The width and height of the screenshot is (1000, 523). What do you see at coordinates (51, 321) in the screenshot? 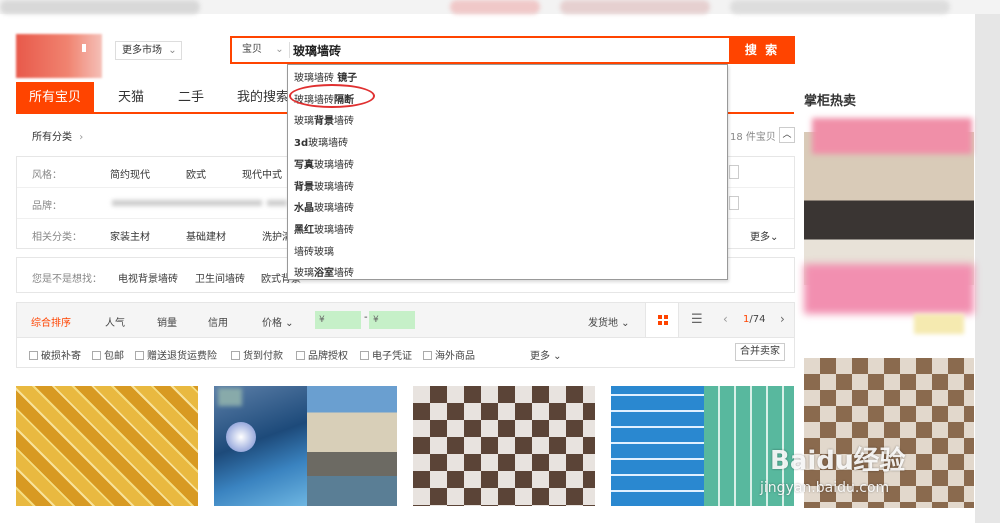
I see `sort-default: 综合排序` at bounding box center [51, 321].